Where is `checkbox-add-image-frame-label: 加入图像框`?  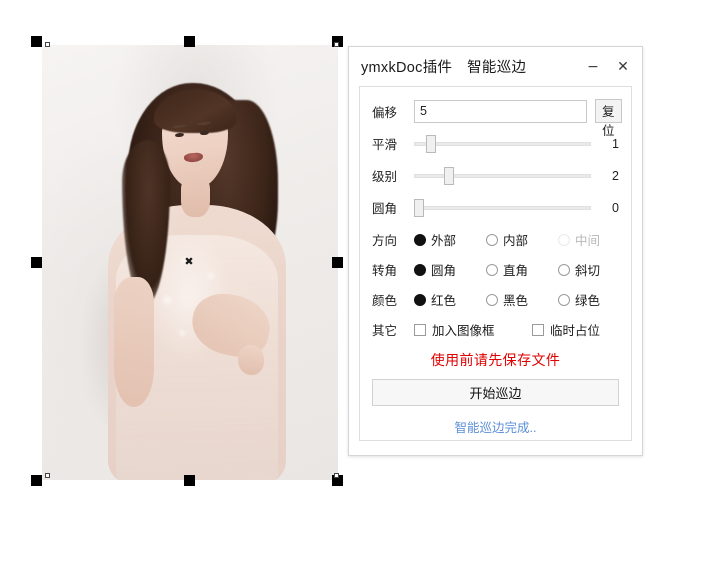
checkbox-add-image-frame-label: 加入图像框 is located at coordinates (463, 331).